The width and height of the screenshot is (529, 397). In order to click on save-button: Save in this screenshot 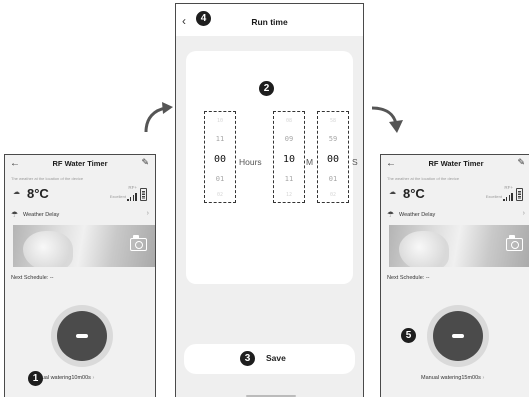, I will do `click(269, 359)`.